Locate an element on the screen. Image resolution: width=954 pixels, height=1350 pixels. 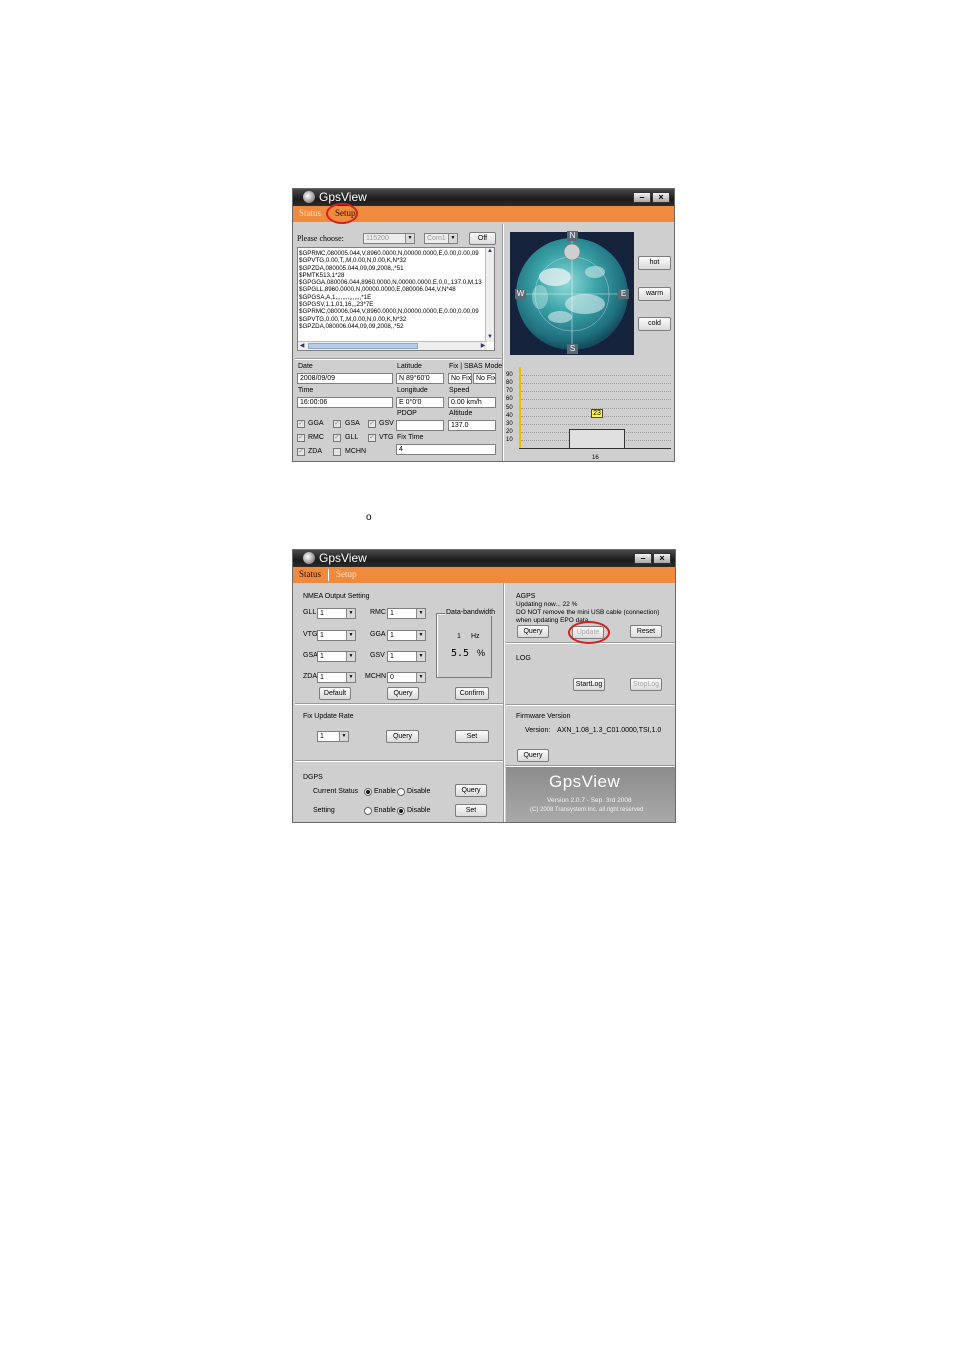
fix-update-title: Fix Update Rate is located at coordinates (328, 716).